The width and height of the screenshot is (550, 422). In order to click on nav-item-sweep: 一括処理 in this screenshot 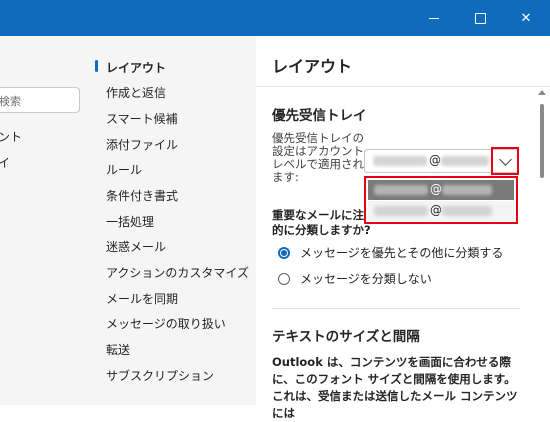, I will do `click(130, 221)`.